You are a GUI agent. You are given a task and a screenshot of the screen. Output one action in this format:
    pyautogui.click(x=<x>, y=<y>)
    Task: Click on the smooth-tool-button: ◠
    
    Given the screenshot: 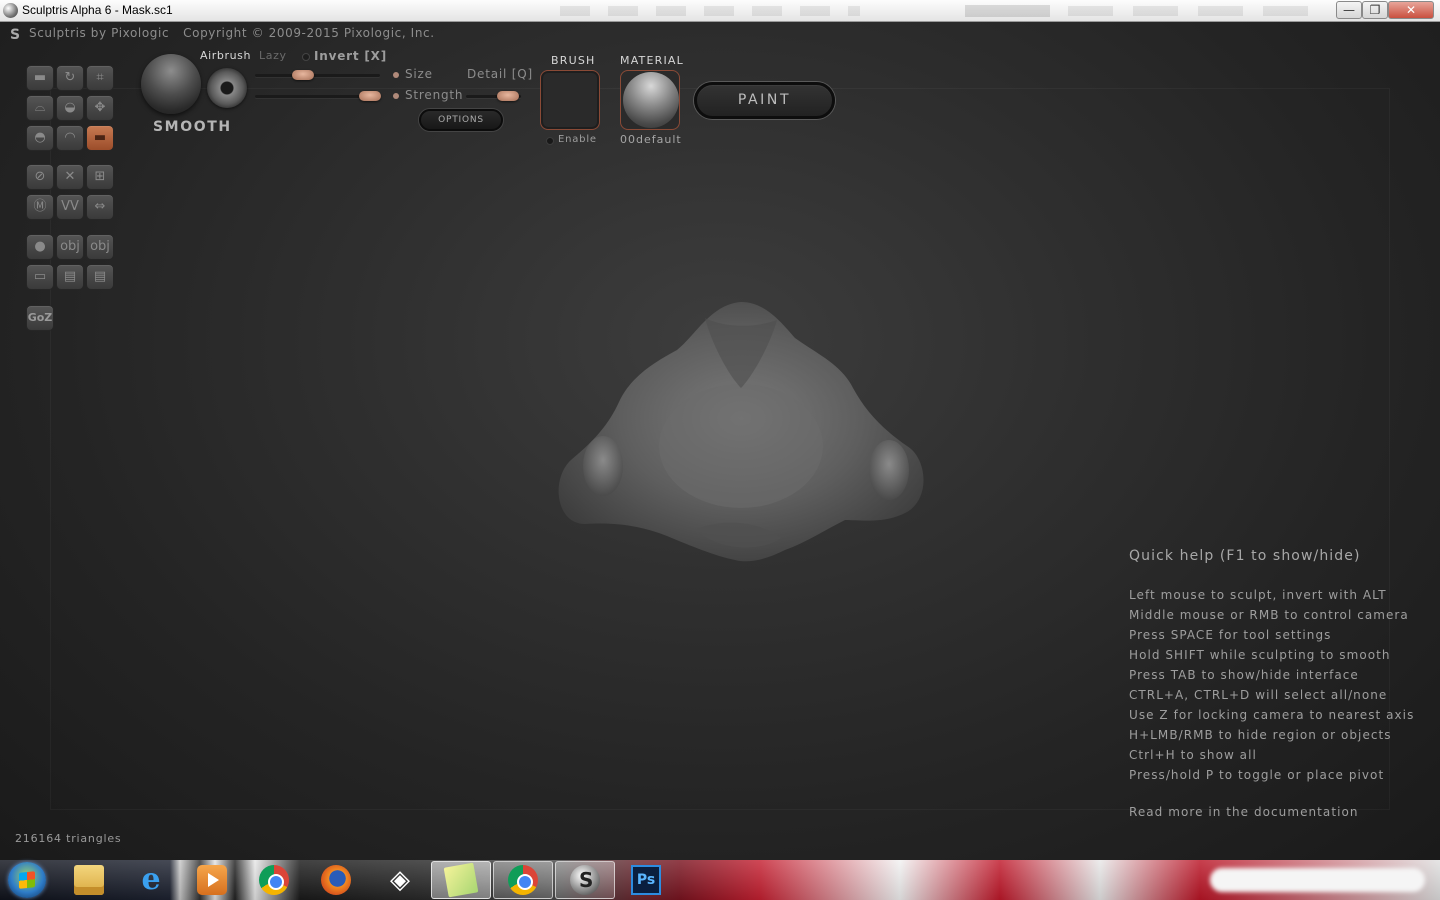 What is the action you would take?
    pyautogui.click(x=70, y=138)
    